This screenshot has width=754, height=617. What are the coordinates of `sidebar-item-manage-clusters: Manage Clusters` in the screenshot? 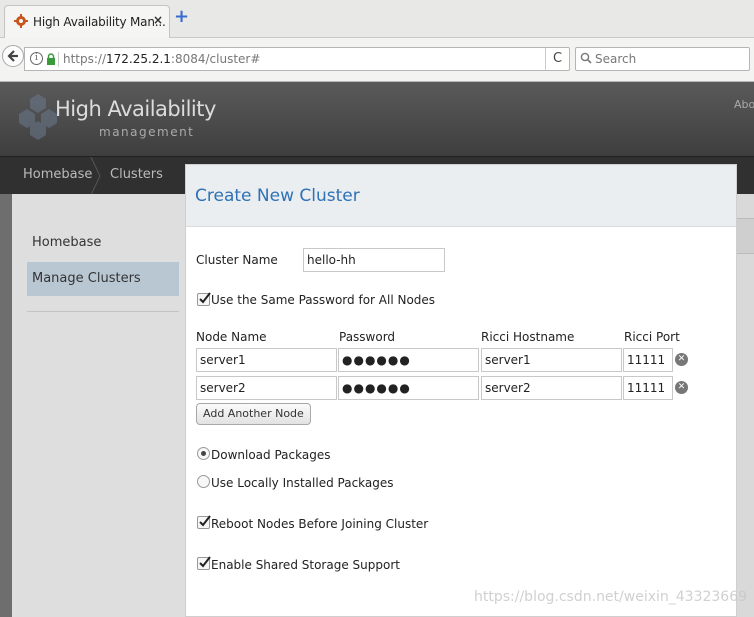 It's located at (103, 279).